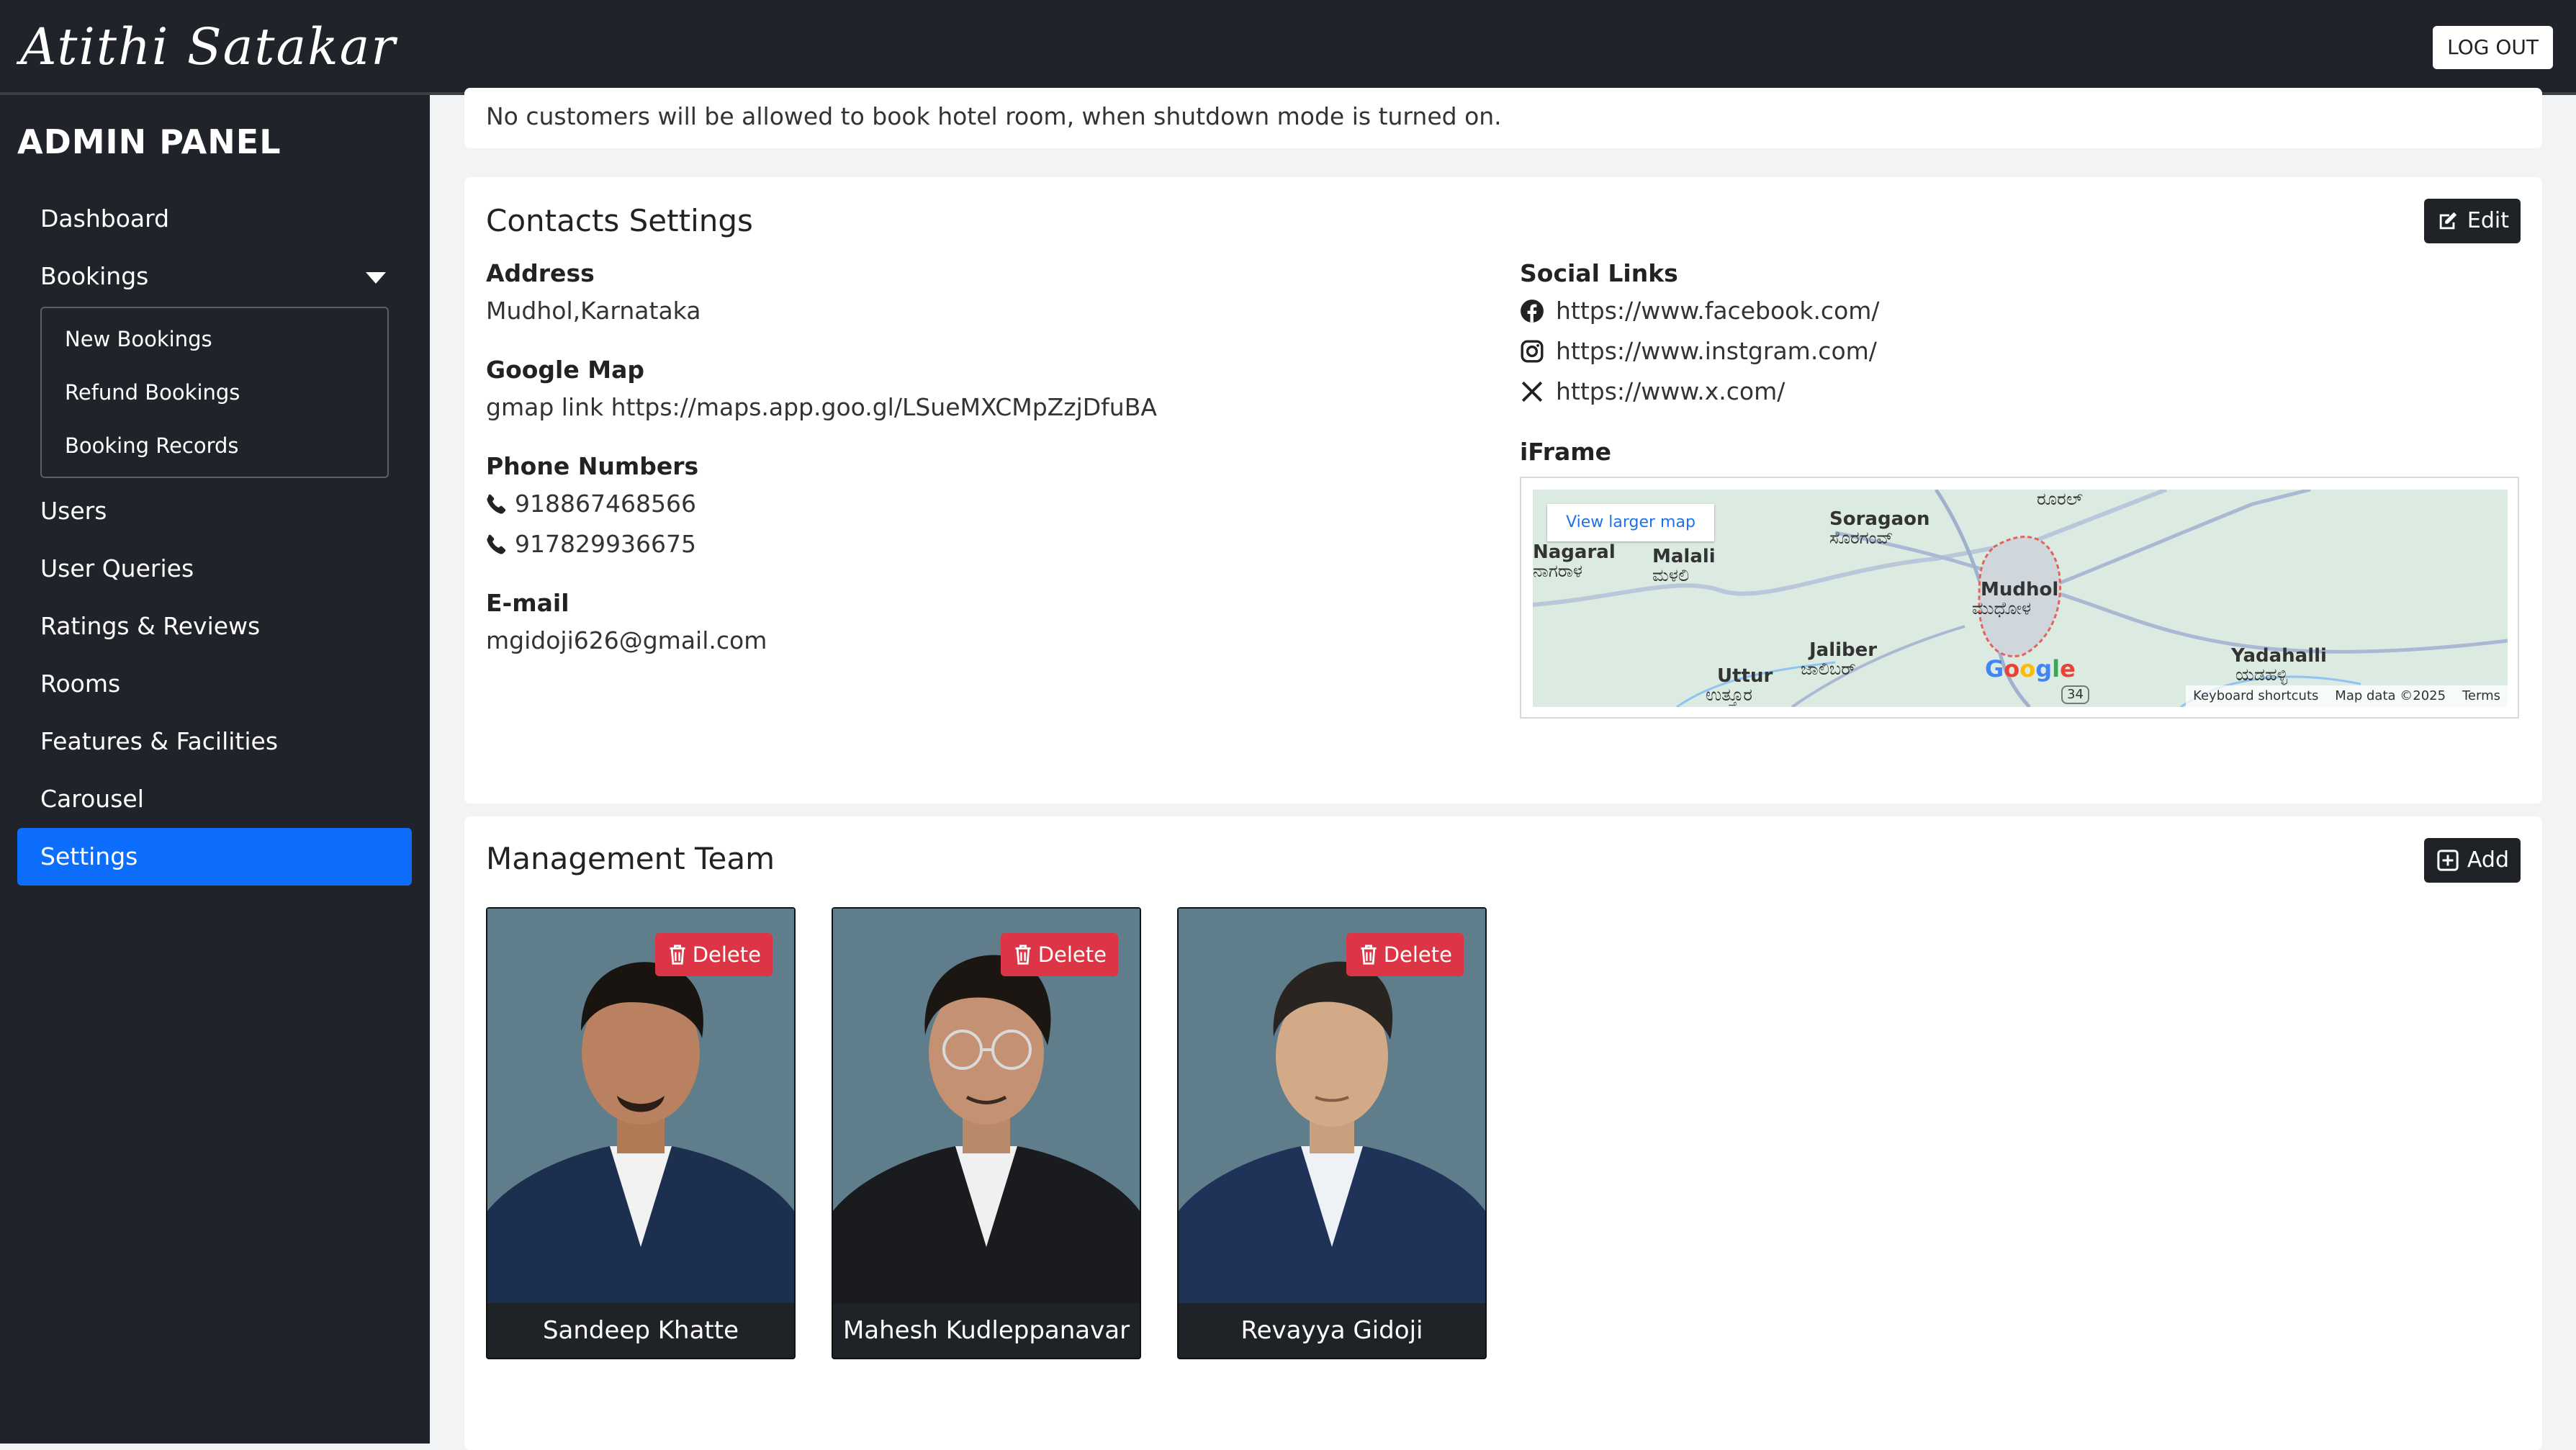 This screenshot has height=1450, width=2576. I want to click on phone-number-text: 918867468566, so click(605, 504).